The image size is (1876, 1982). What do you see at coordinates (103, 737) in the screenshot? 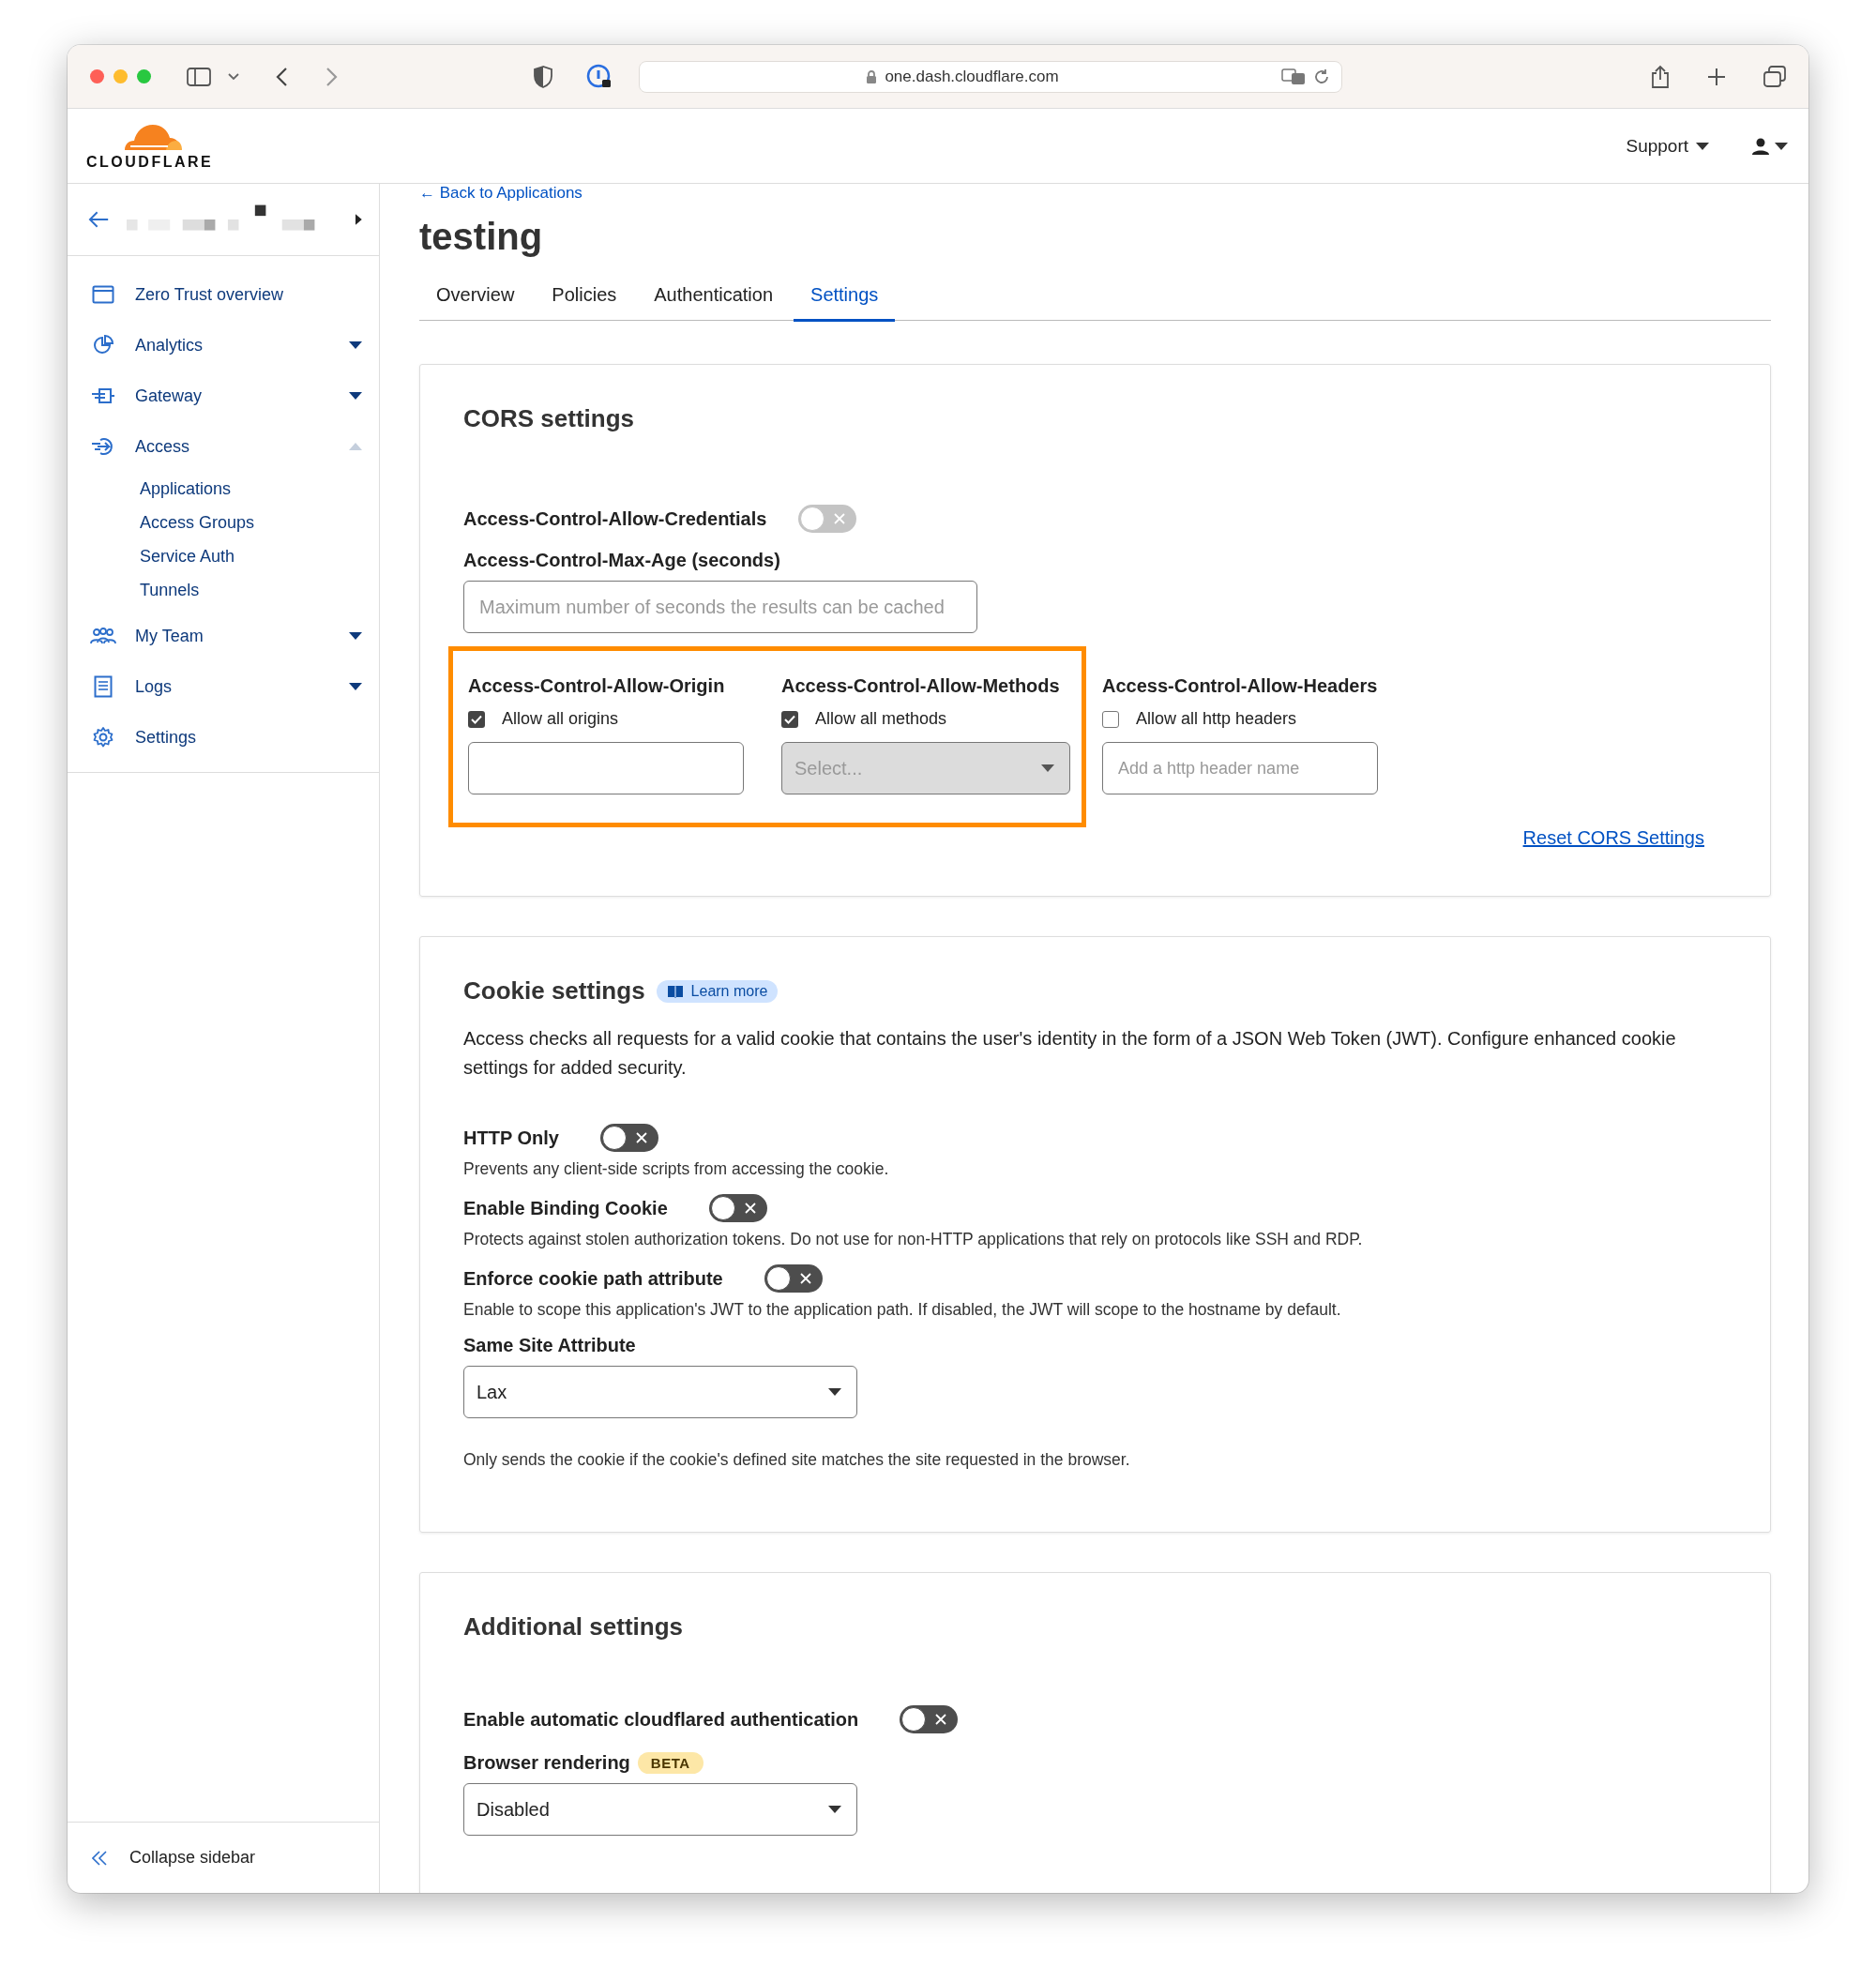
I see `settings-icon` at bounding box center [103, 737].